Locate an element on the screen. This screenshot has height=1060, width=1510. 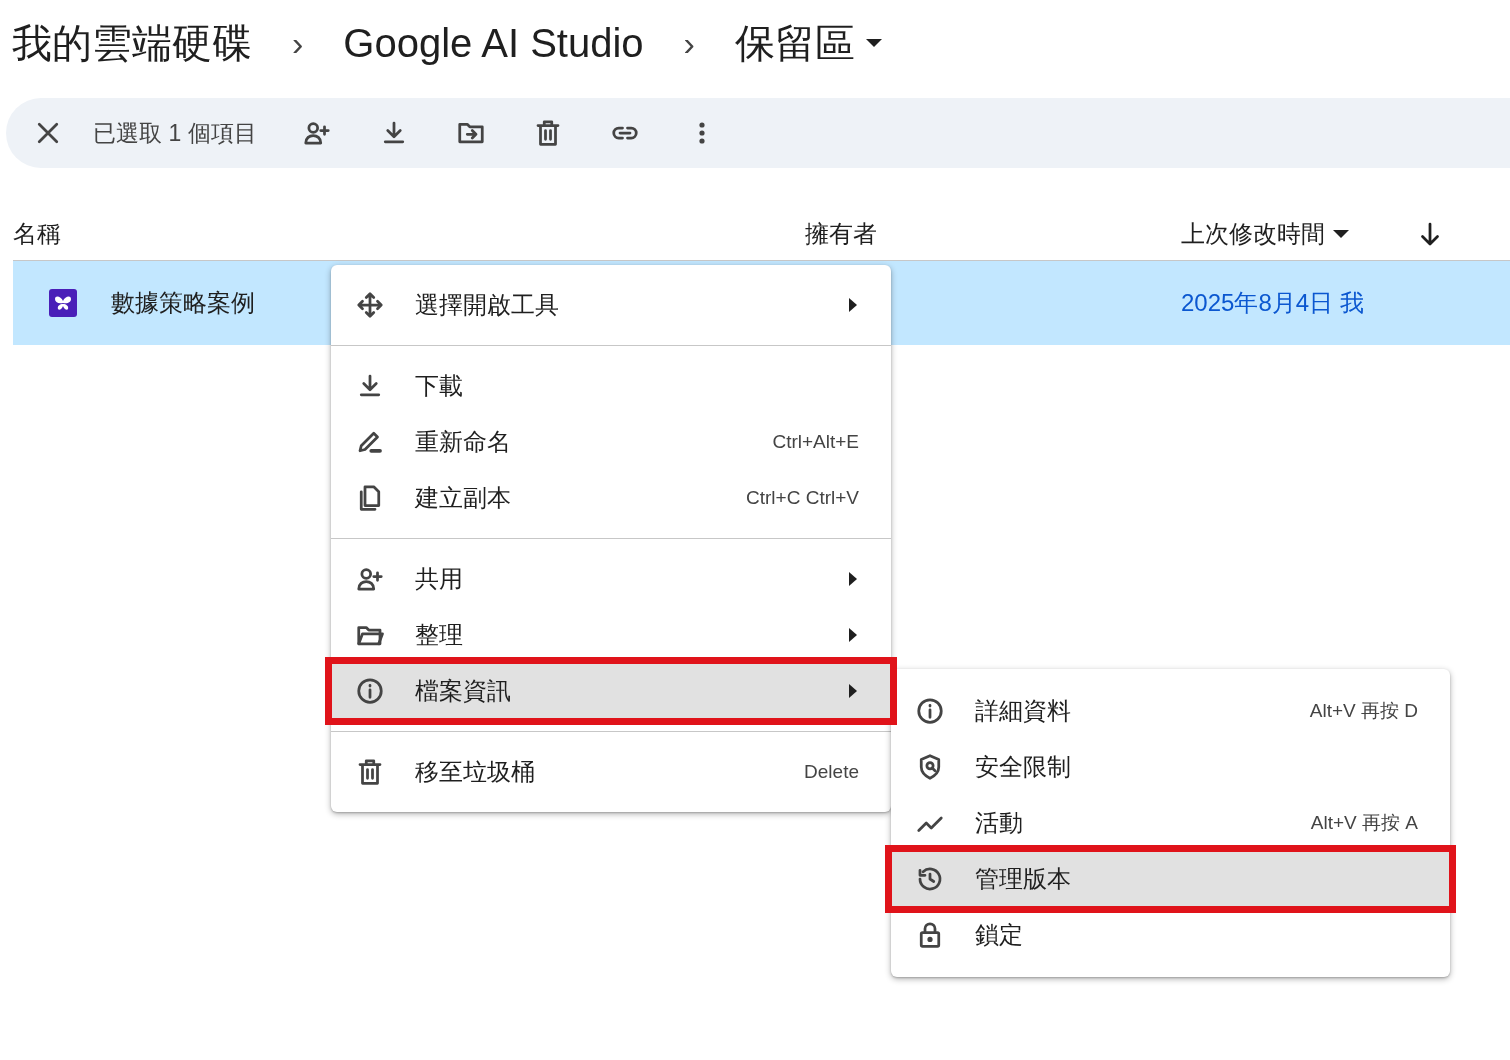
shortcut-text: Alt+V 再按 A is located at coordinates (1364, 823).